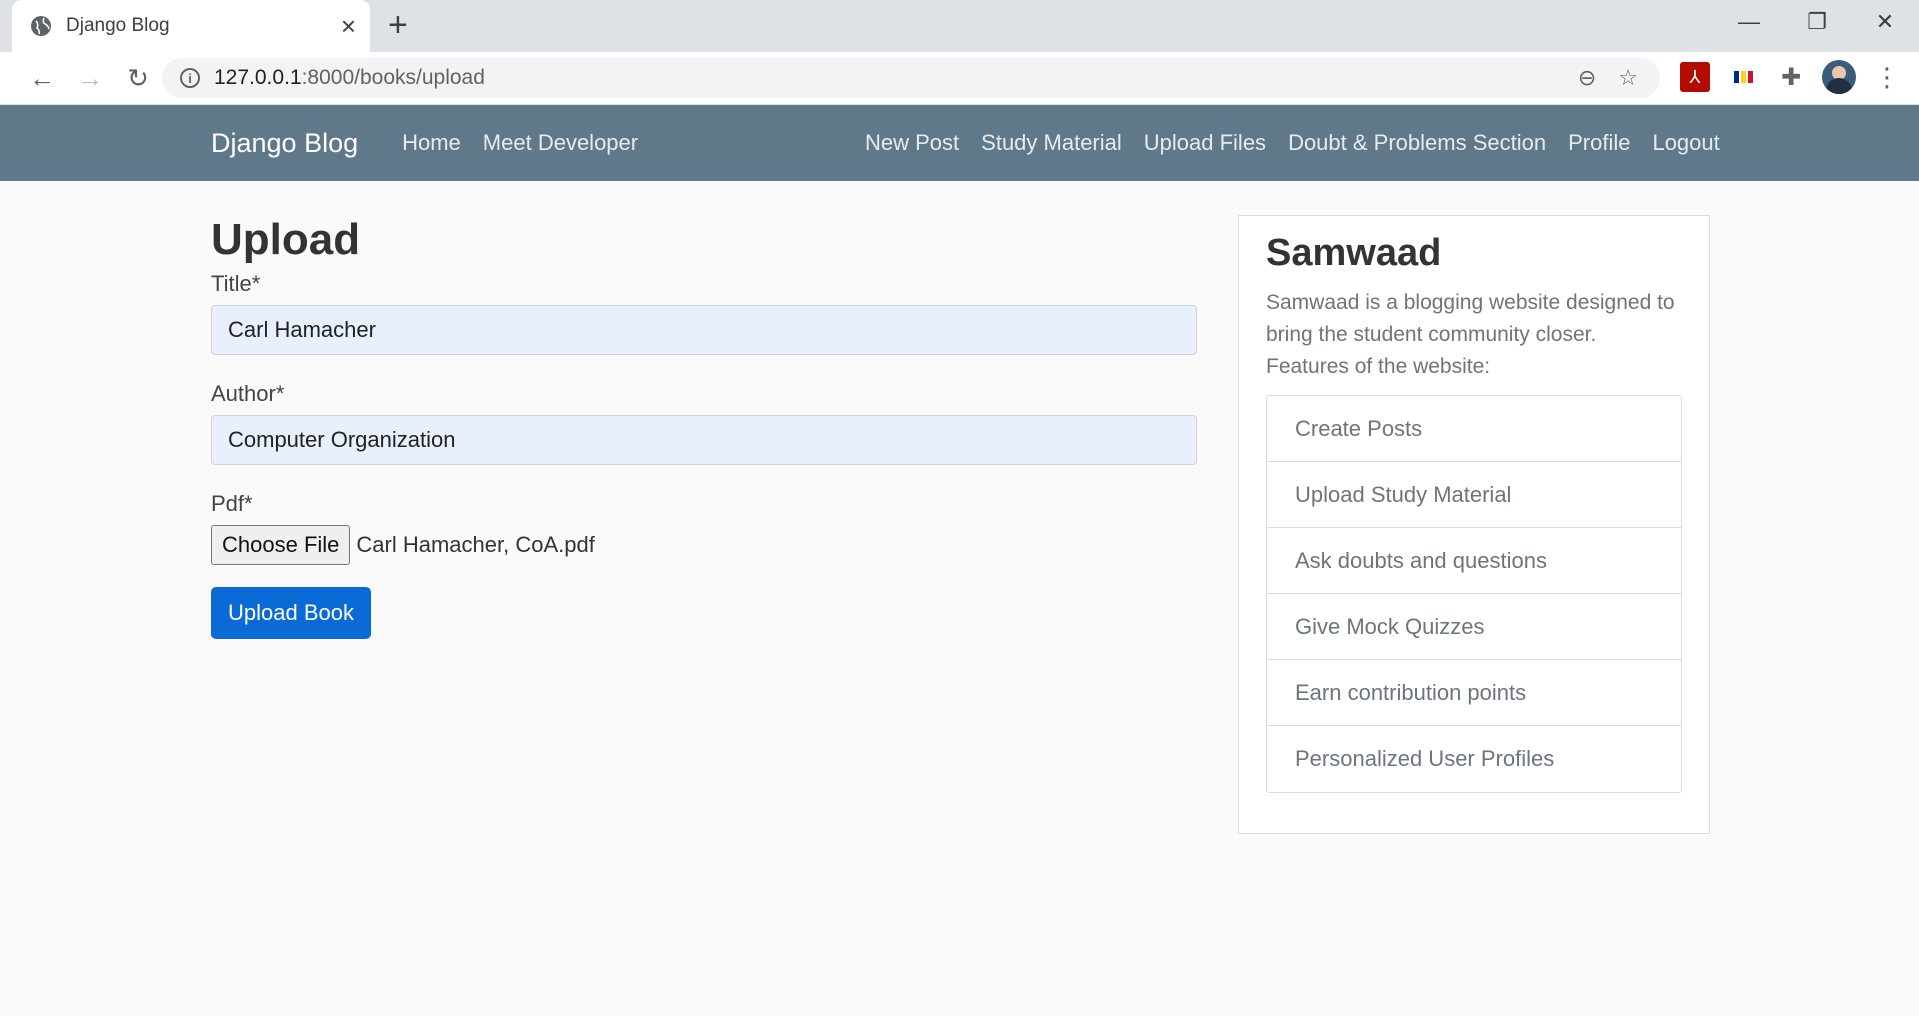 The image size is (1919, 1016). What do you see at coordinates (1628, 78) in the screenshot?
I see `bookmark-star-icon: ☆` at bounding box center [1628, 78].